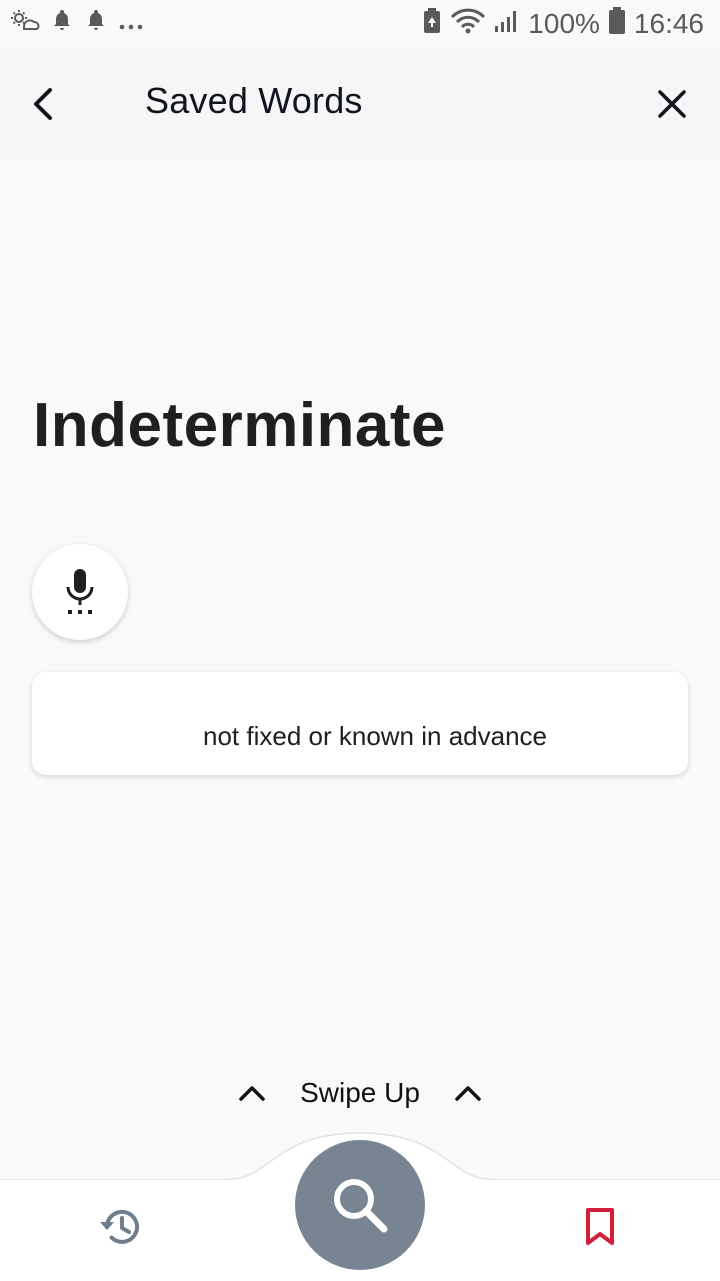  I want to click on status-bar: 100% 16:46, so click(360, 24).